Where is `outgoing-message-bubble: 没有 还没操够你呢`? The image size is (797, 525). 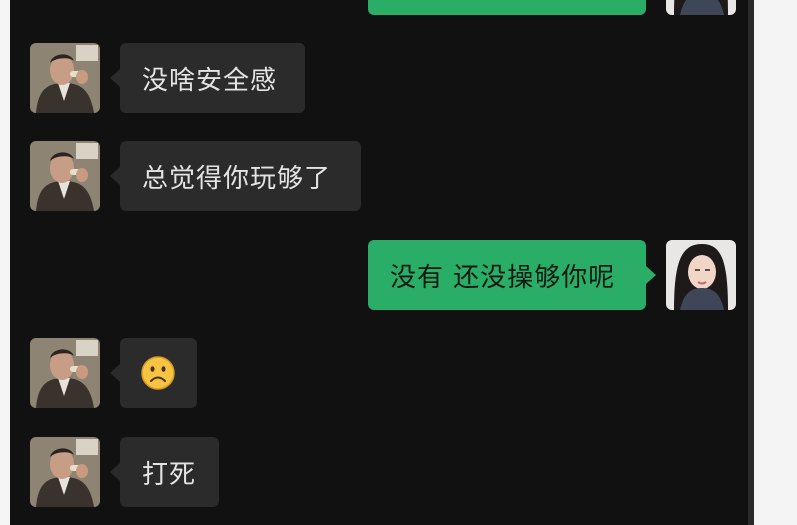
outgoing-message-bubble: 没有 还没操够你呢 is located at coordinates (512, 275).